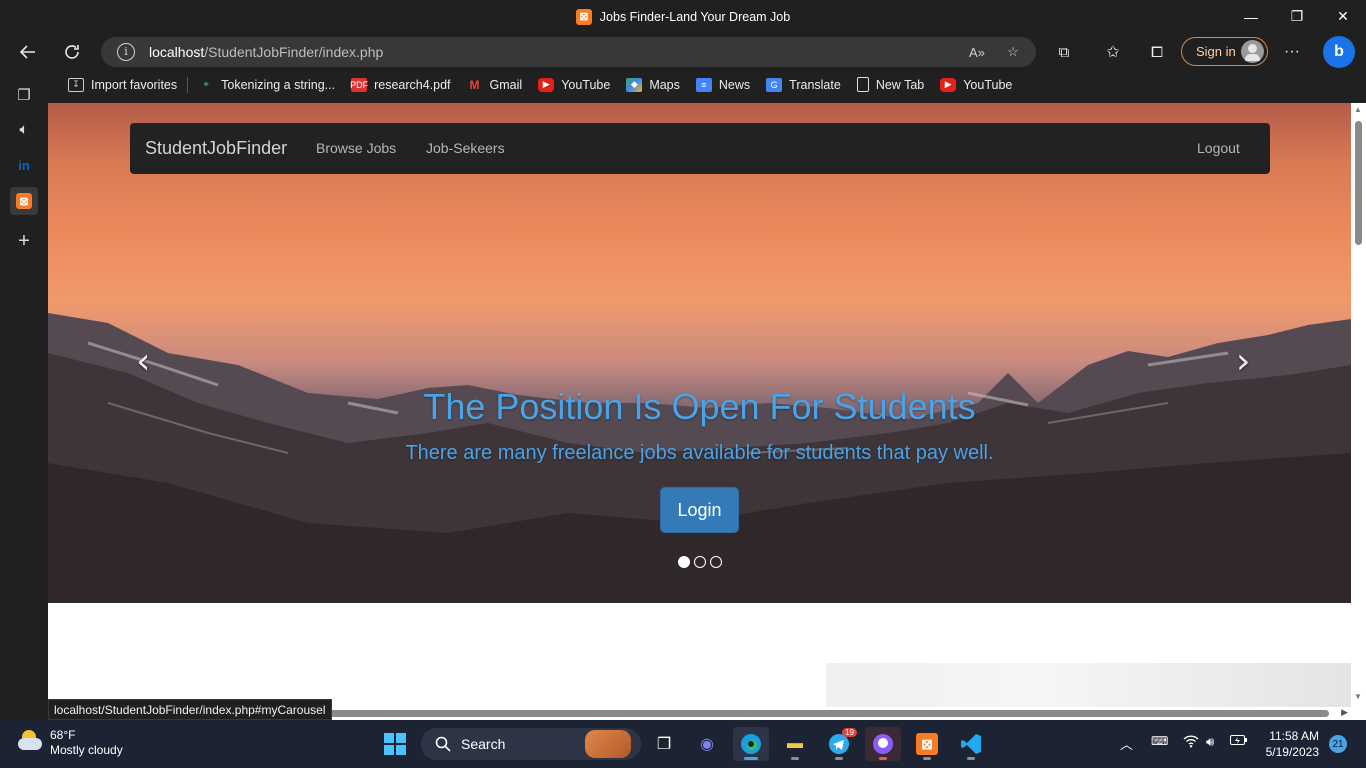 This screenshot has height=768, width=1366. I want to click on speaker-icon: 🔈︎, so click(24, 129).